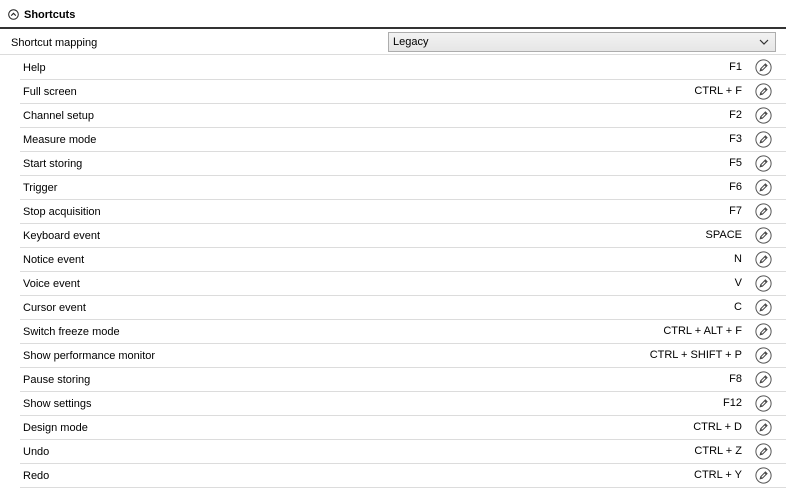 This screenshot has height=503, width=789. I want to click on shortcut-label: Trigger, so click(40, 188).